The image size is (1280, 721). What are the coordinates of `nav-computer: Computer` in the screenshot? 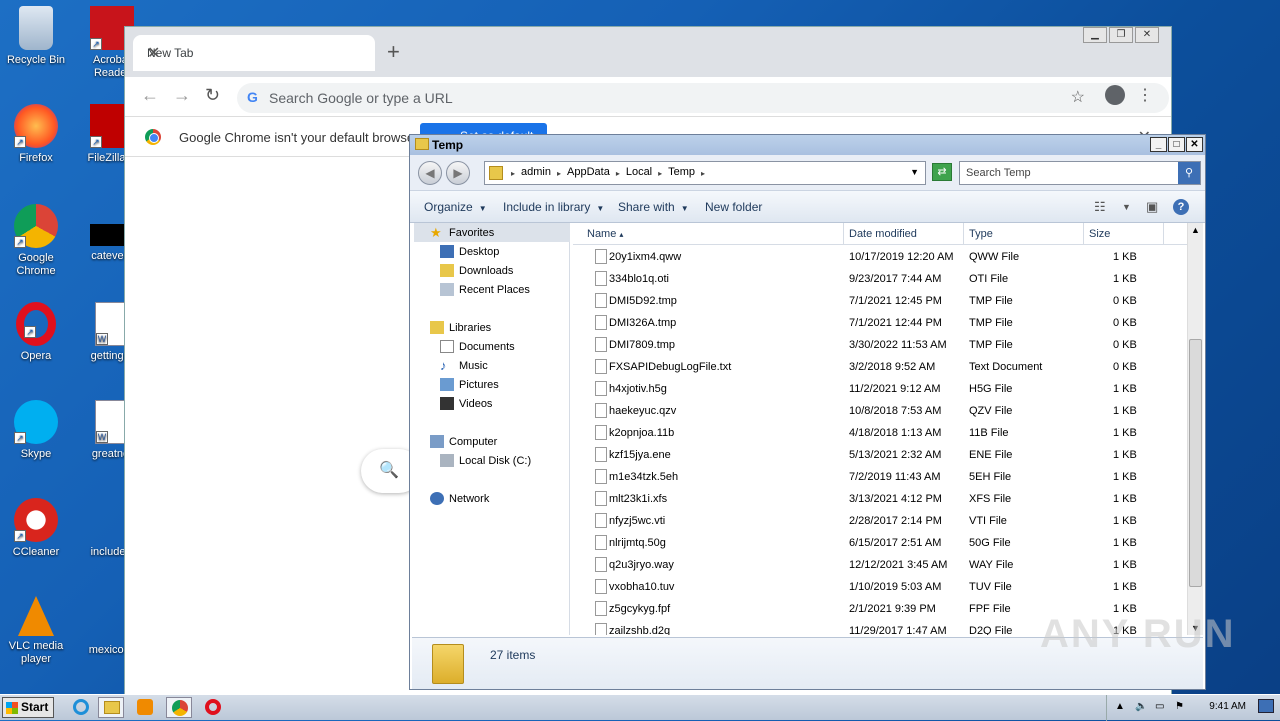 It's located at (463, 441).